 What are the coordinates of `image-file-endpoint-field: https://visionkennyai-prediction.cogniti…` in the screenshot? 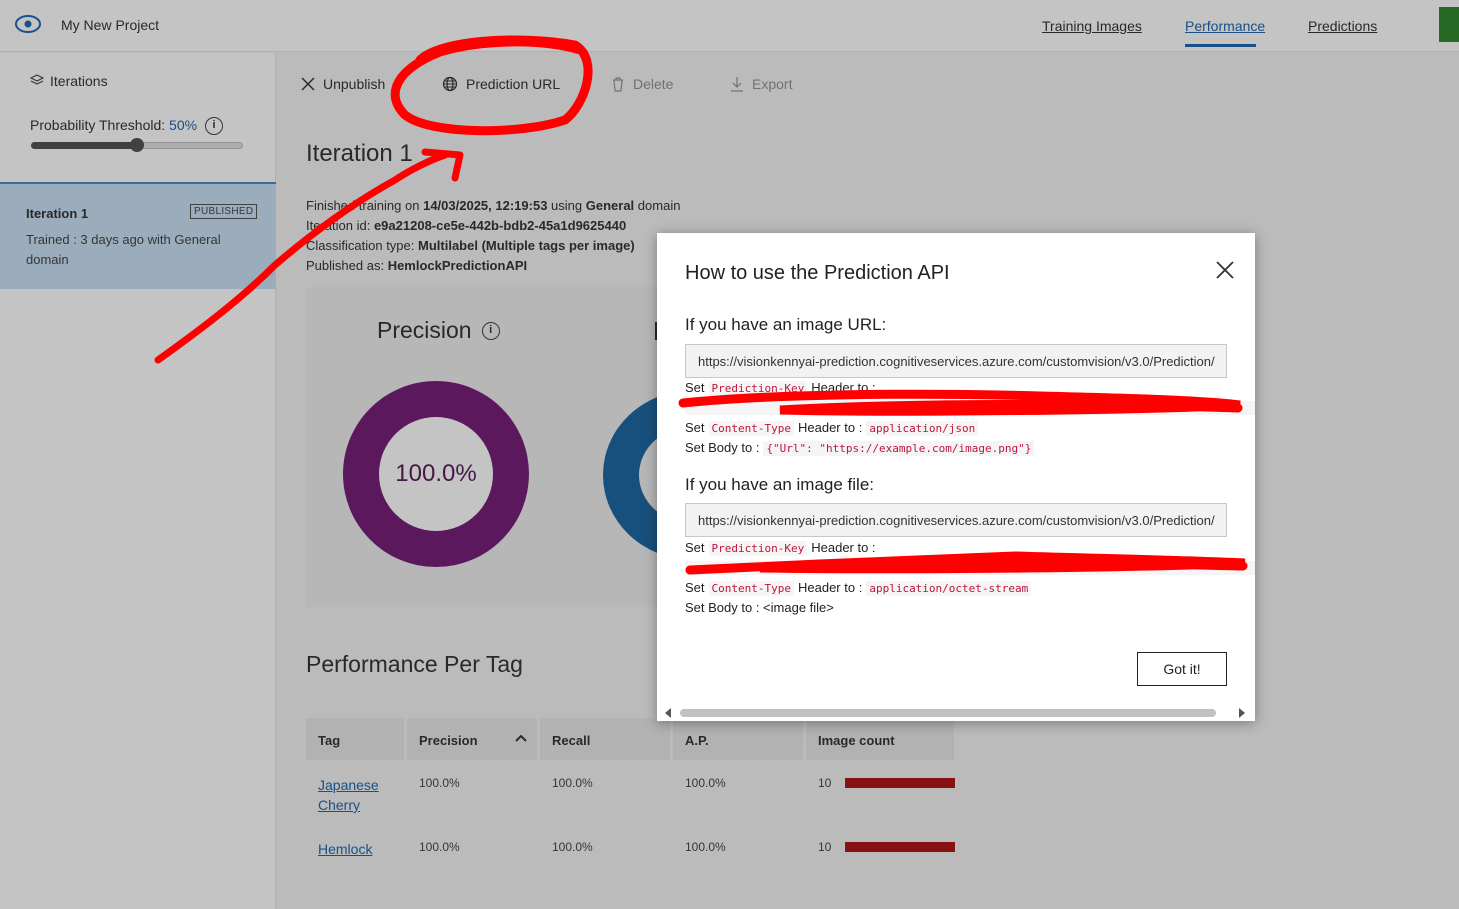 It's located at (956, 520).